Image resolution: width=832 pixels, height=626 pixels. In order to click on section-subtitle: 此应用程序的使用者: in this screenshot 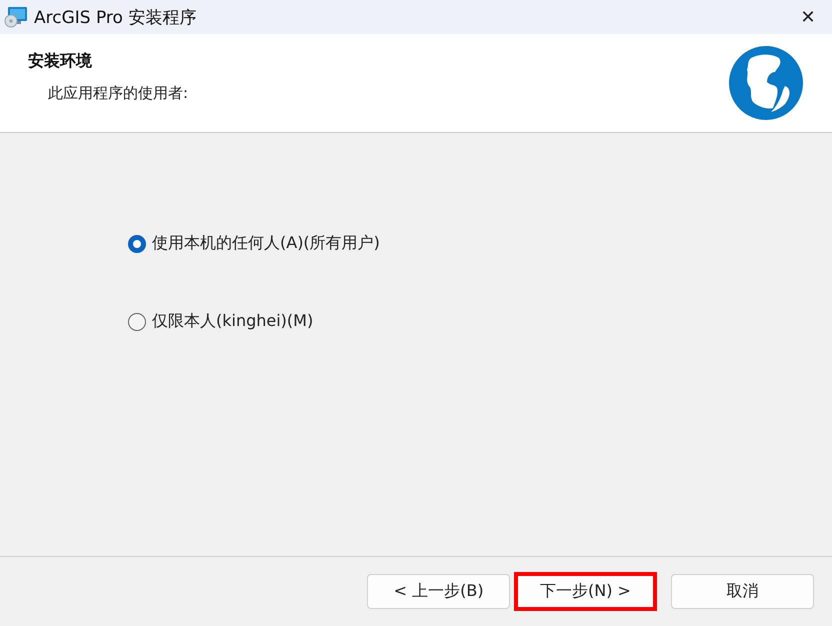, I will do `click(117, 93)`.